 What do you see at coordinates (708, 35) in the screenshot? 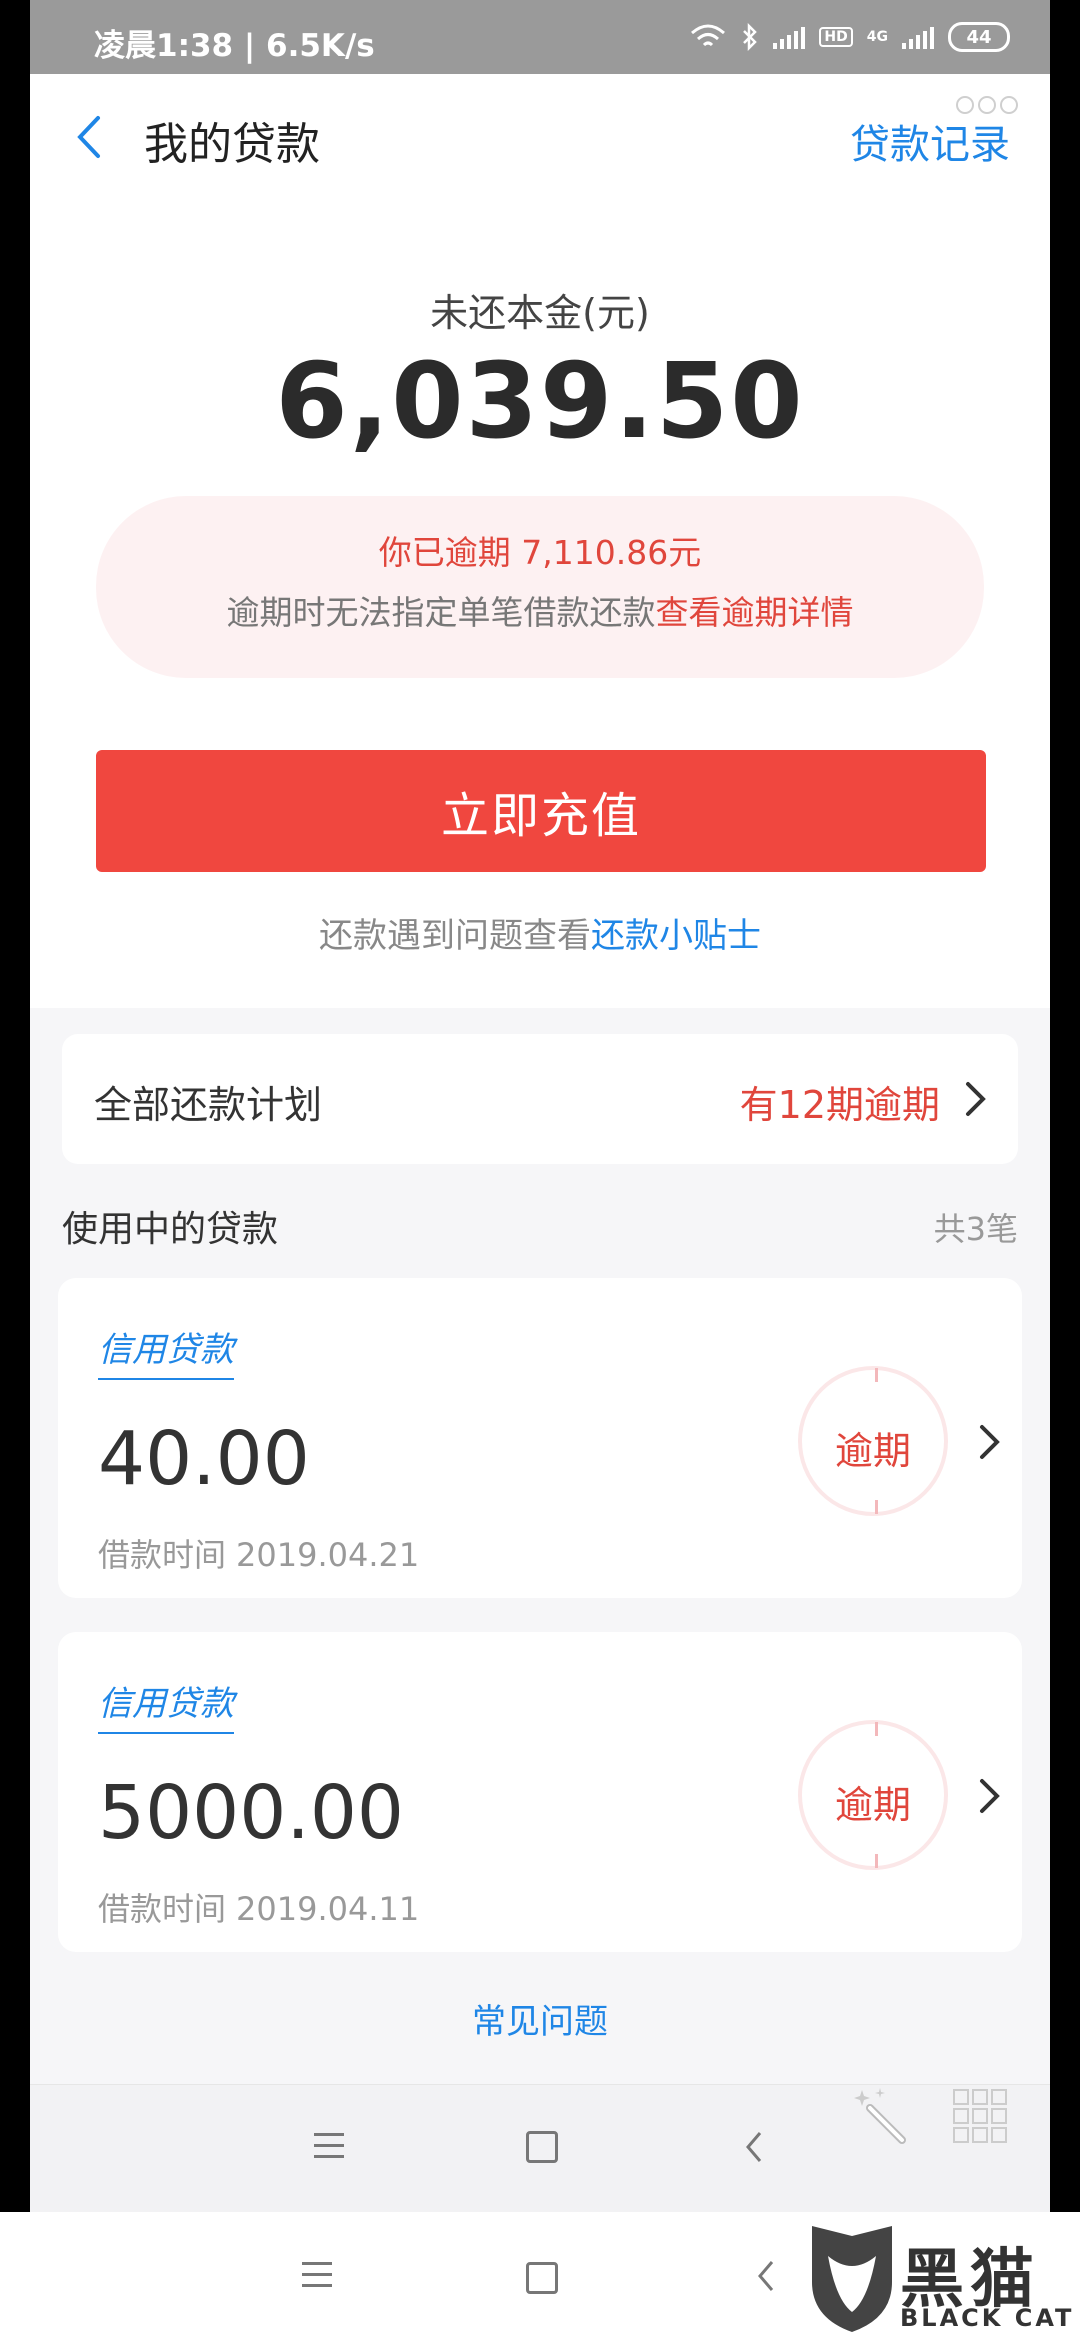
I see `wifi-icon` at bounding box center [708, 35].